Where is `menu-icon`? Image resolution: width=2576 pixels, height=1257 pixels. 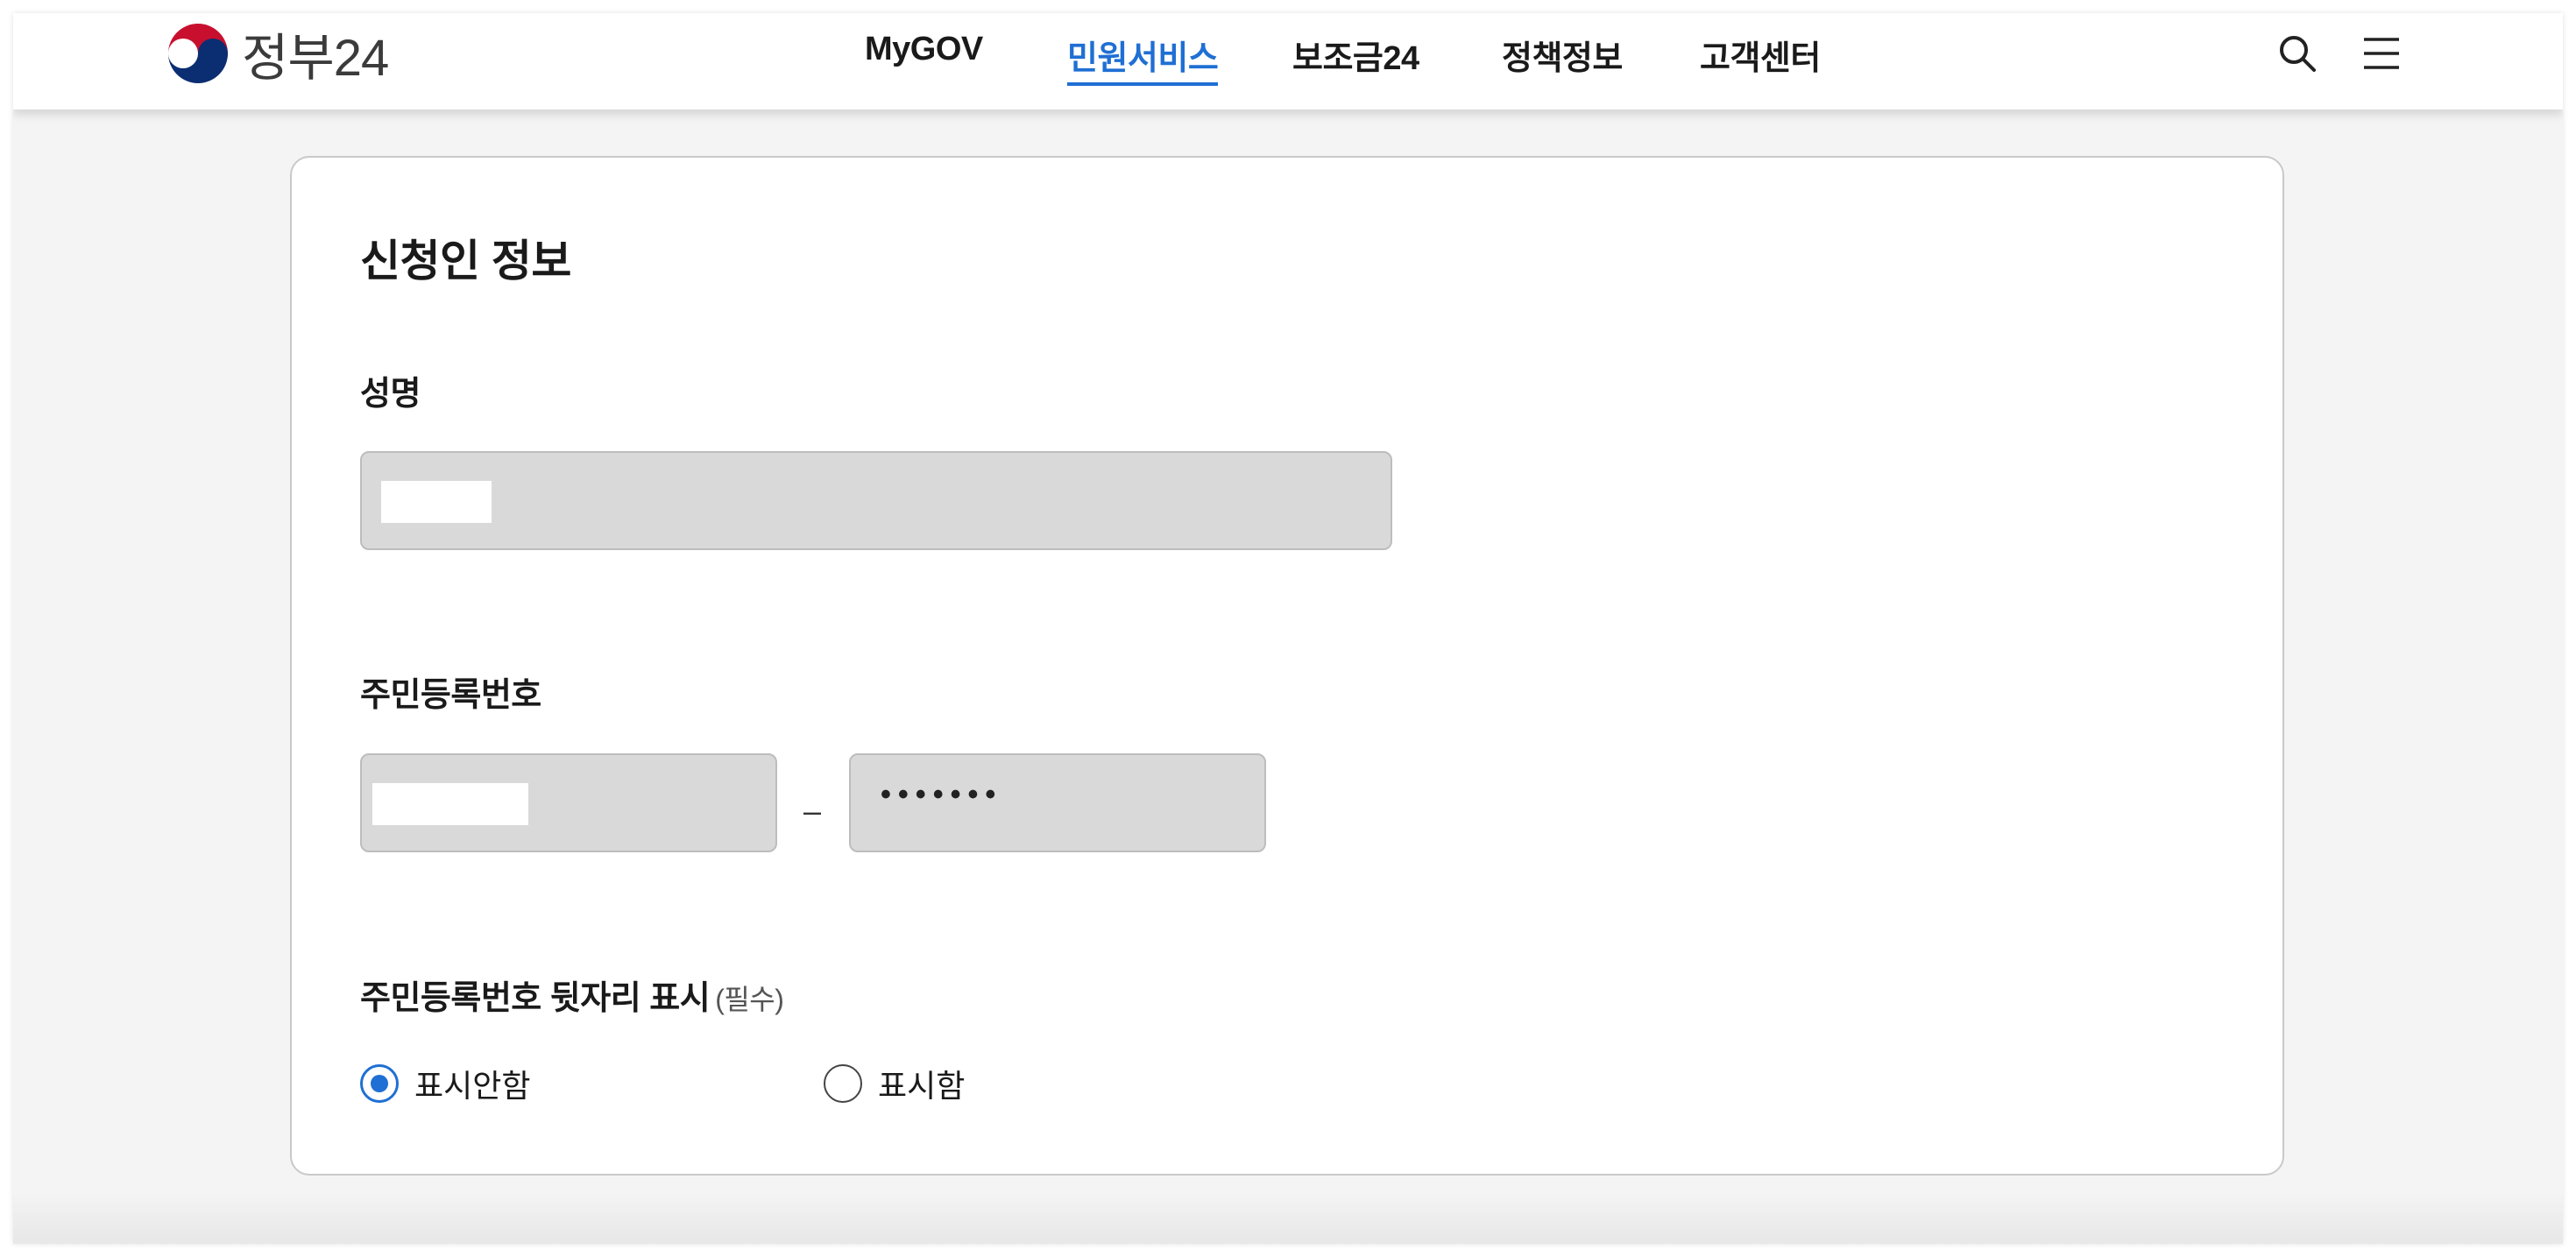
menu-icon is located at coordinates (2381, 53).